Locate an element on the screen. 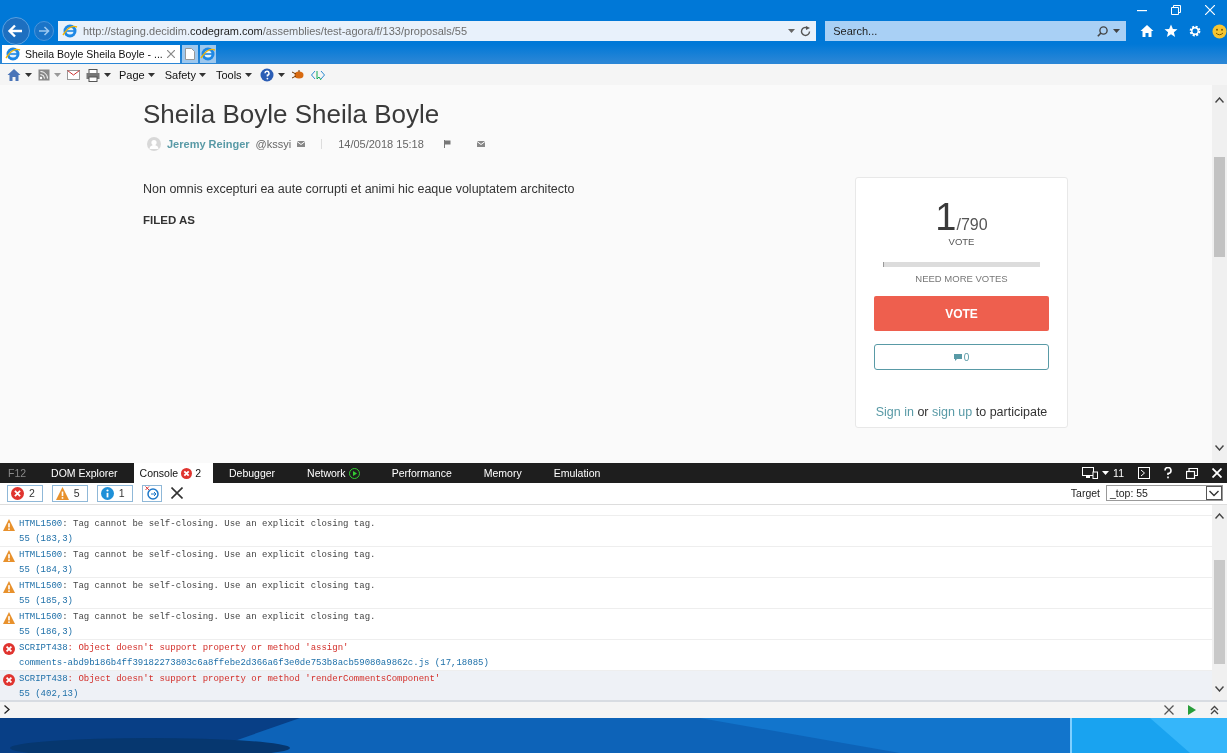 This screenshot has width=1227, height=753. vote-count: 1 is located at coordinates (946, 217).